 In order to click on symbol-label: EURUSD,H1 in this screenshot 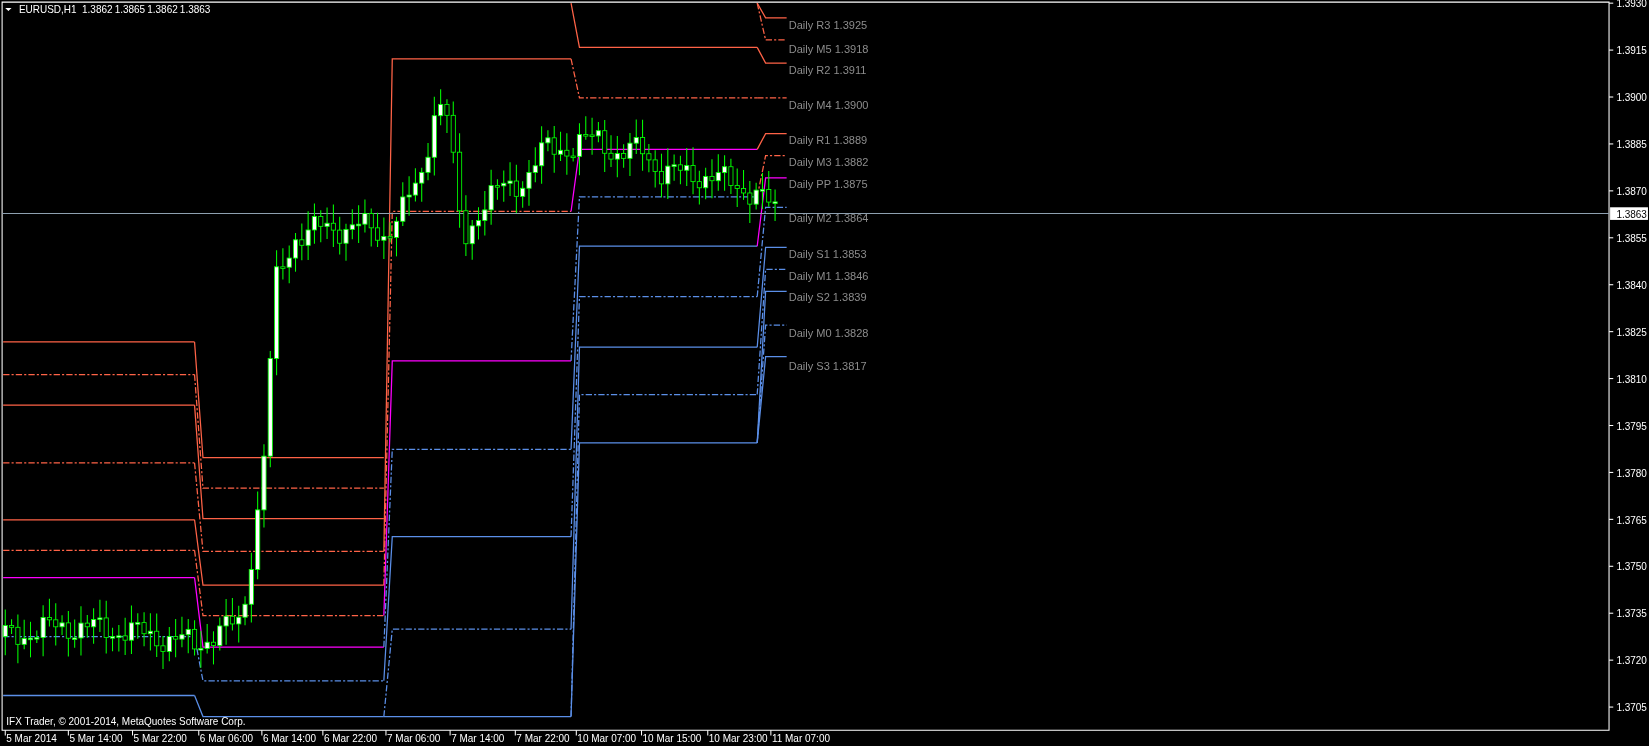, I will do `click(47, 9)`.